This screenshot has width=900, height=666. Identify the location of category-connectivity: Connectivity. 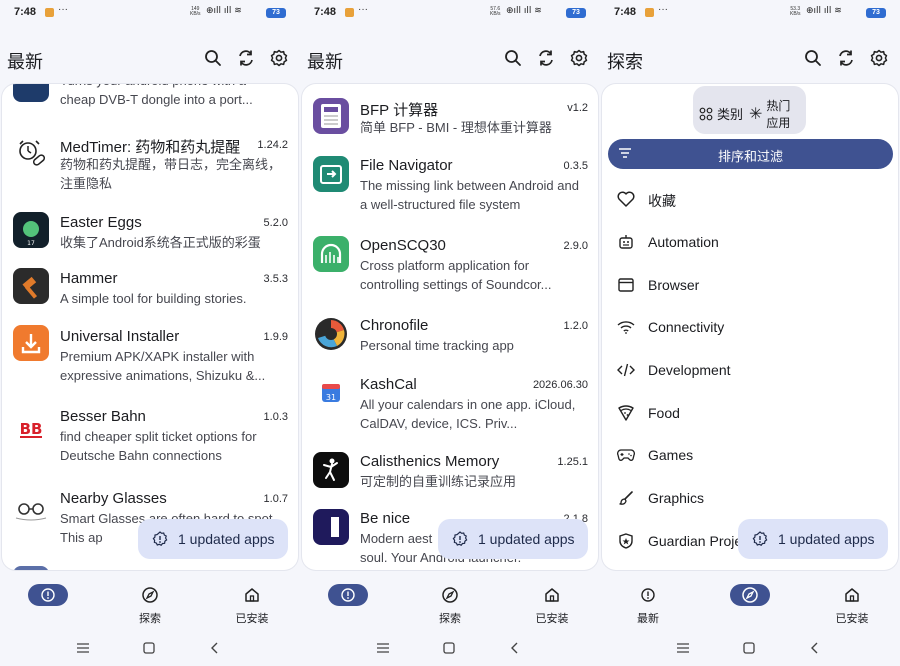
(750, 327).